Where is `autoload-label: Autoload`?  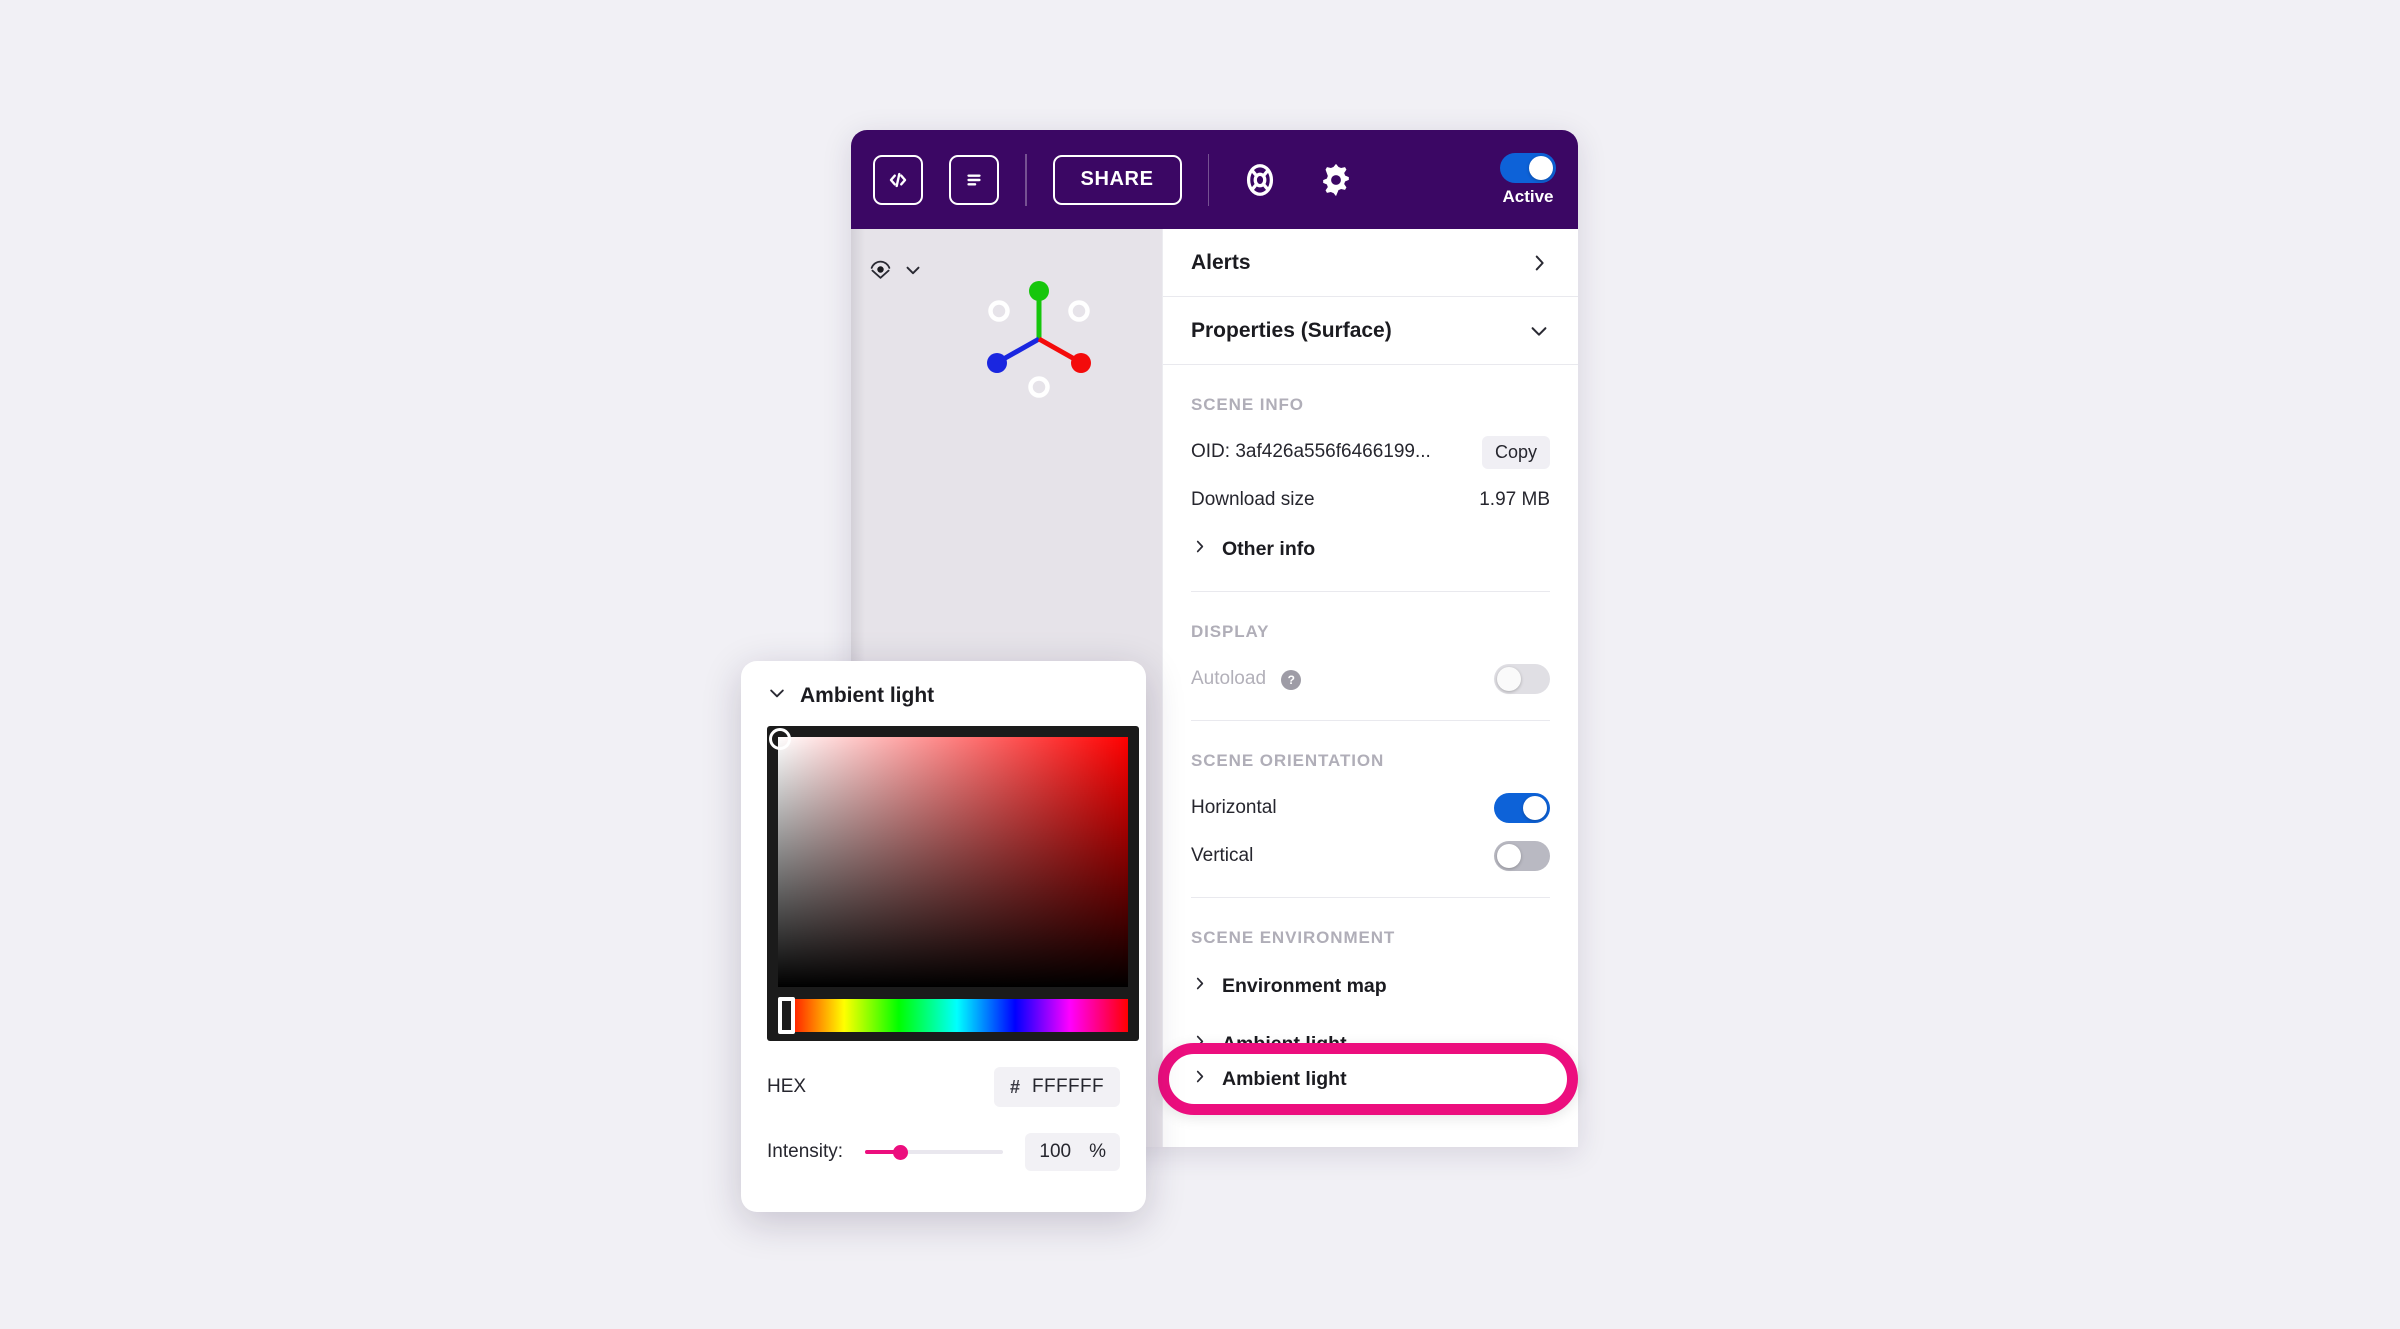 autoload-label: Autoload is located at coordinates (1229, 678).